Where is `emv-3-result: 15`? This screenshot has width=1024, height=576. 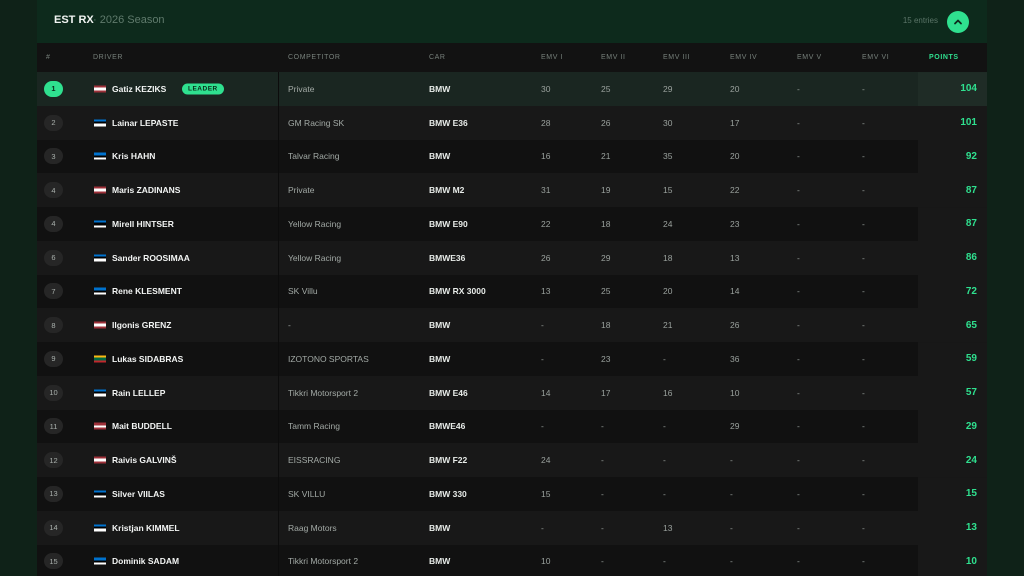
emv-3-result: 15 is located at coordinates (668, 190).